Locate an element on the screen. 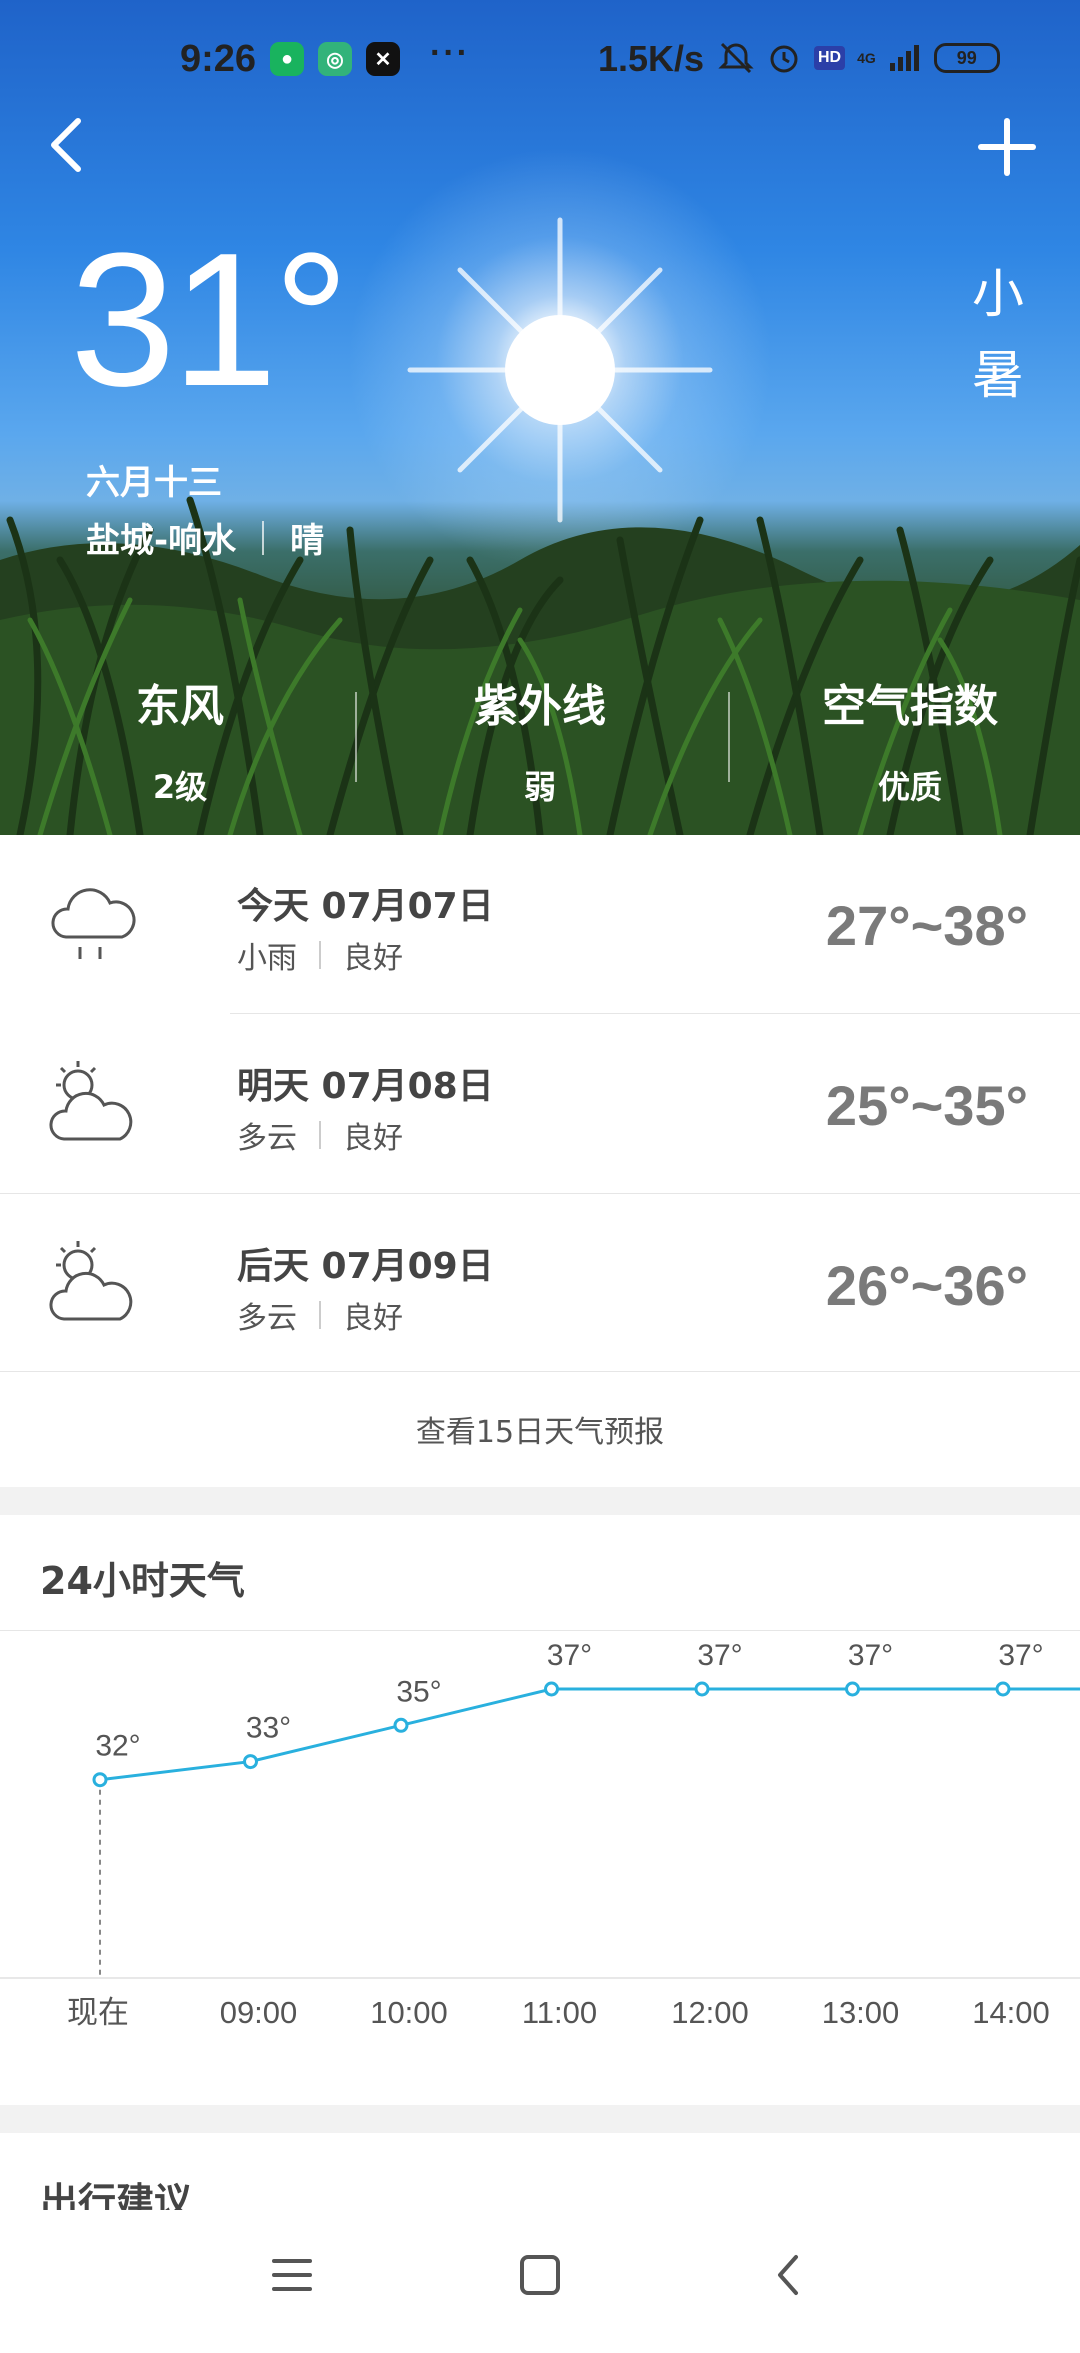 The image size is (1080, 2353). hour-tick-label: 13:00 is located at coordinates (861, 2012).